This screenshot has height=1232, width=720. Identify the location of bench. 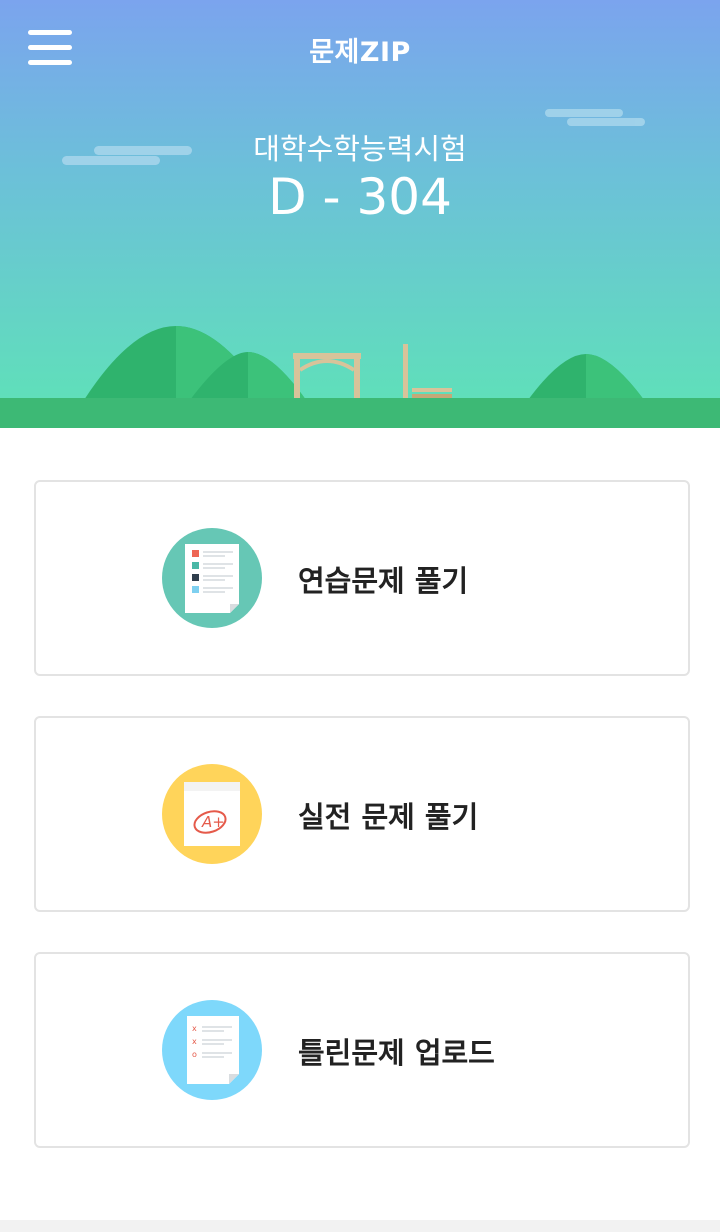
(427, 372).